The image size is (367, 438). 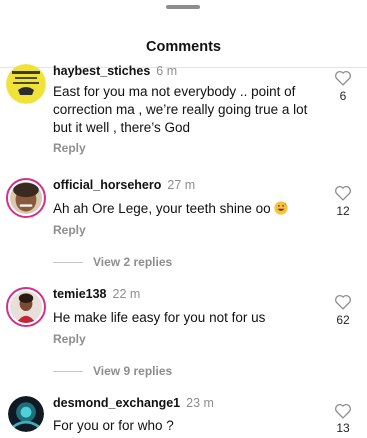 I want to click on view-replies-label: View 2 replies, so click(x=132, y=262).